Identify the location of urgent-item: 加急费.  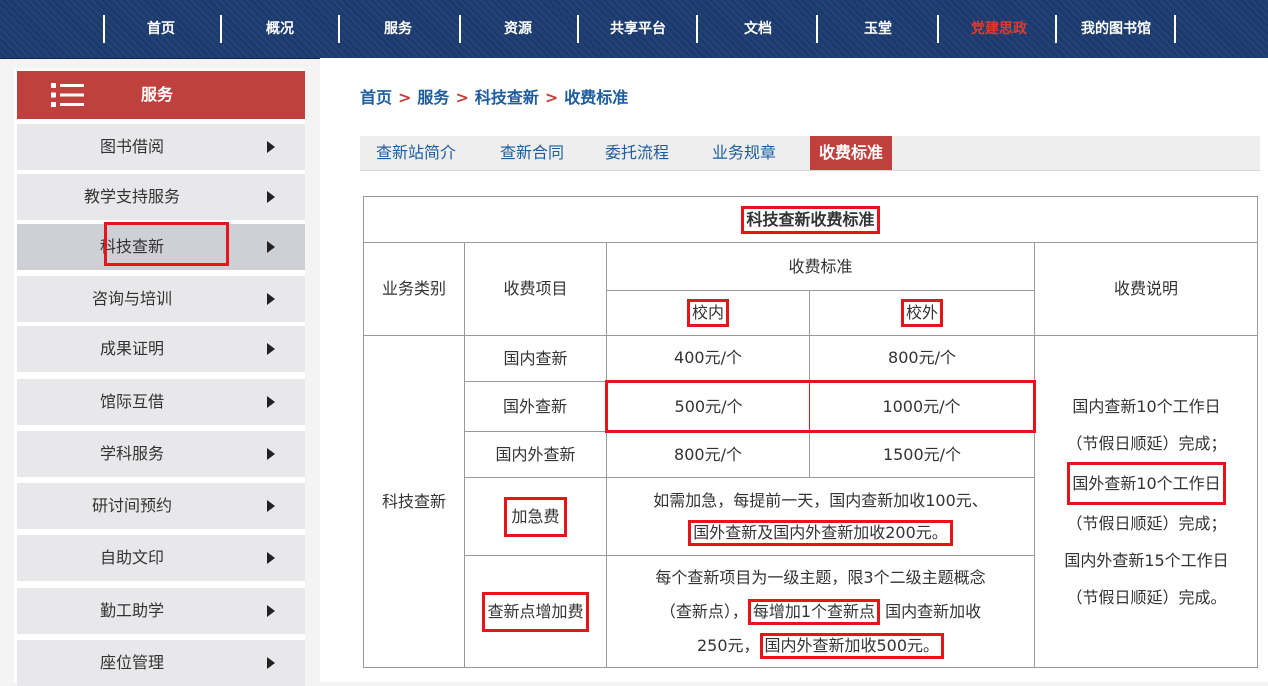
(535, 516).